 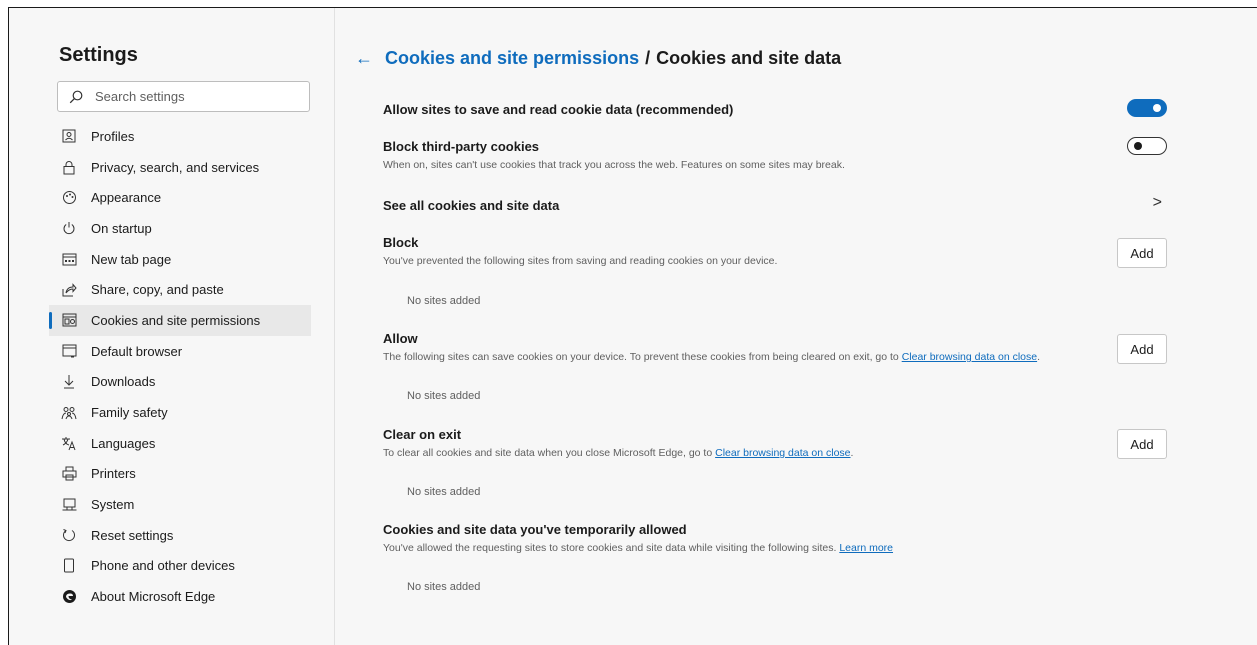 I want to click on nav-item-default-browser: Default browser, so click(x=180, y=351).